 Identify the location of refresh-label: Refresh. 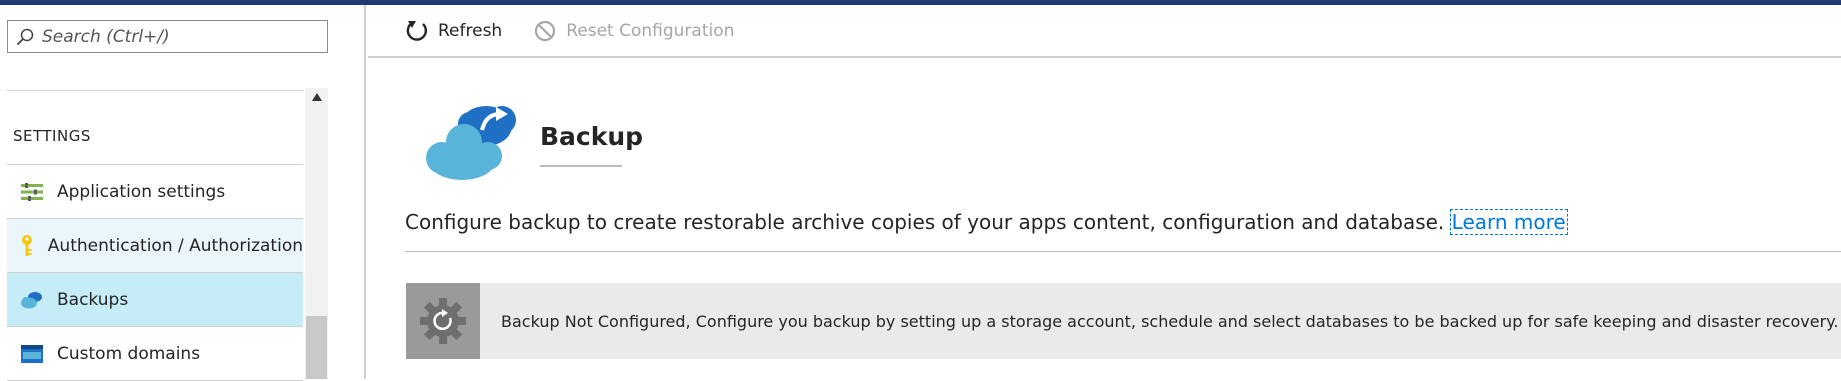
(470, 30).